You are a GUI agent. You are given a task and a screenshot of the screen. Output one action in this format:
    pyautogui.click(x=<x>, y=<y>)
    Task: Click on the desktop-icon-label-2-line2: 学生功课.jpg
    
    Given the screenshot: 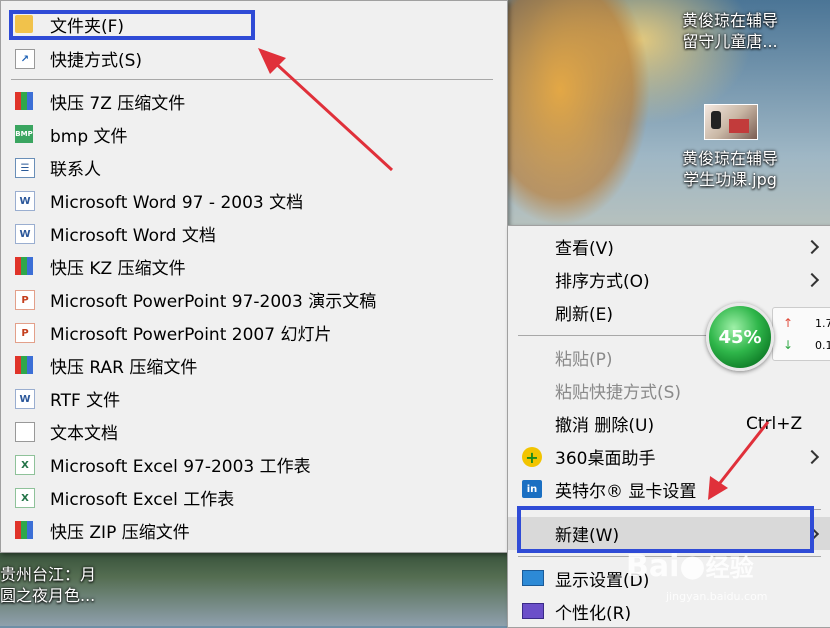 What is the action you would take?
    pyautogui.click(x=730, y=179)
    